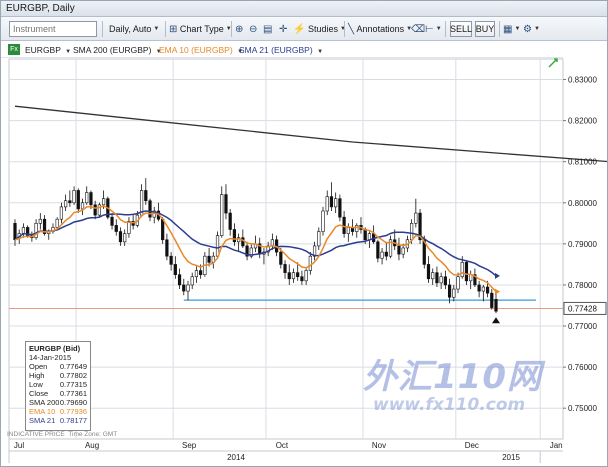 The width and height of the screenshot is (608, 467). What do you see at coordinates (73, 375) in the screenshot?
I see `info-row-value: 0.77802` at bounding box center [73, 375].